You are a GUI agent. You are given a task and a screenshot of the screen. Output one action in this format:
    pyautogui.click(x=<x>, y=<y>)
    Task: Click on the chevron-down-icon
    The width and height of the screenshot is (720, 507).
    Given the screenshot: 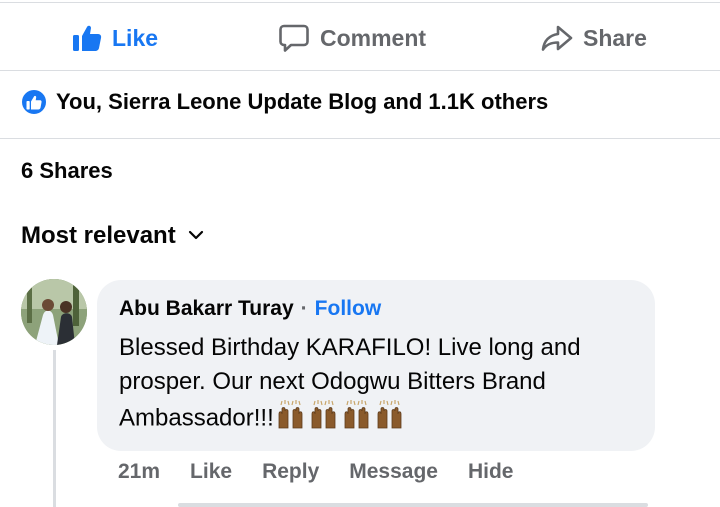 What is the action you would take?
    pyautogui.click(x=196, y=236)
    